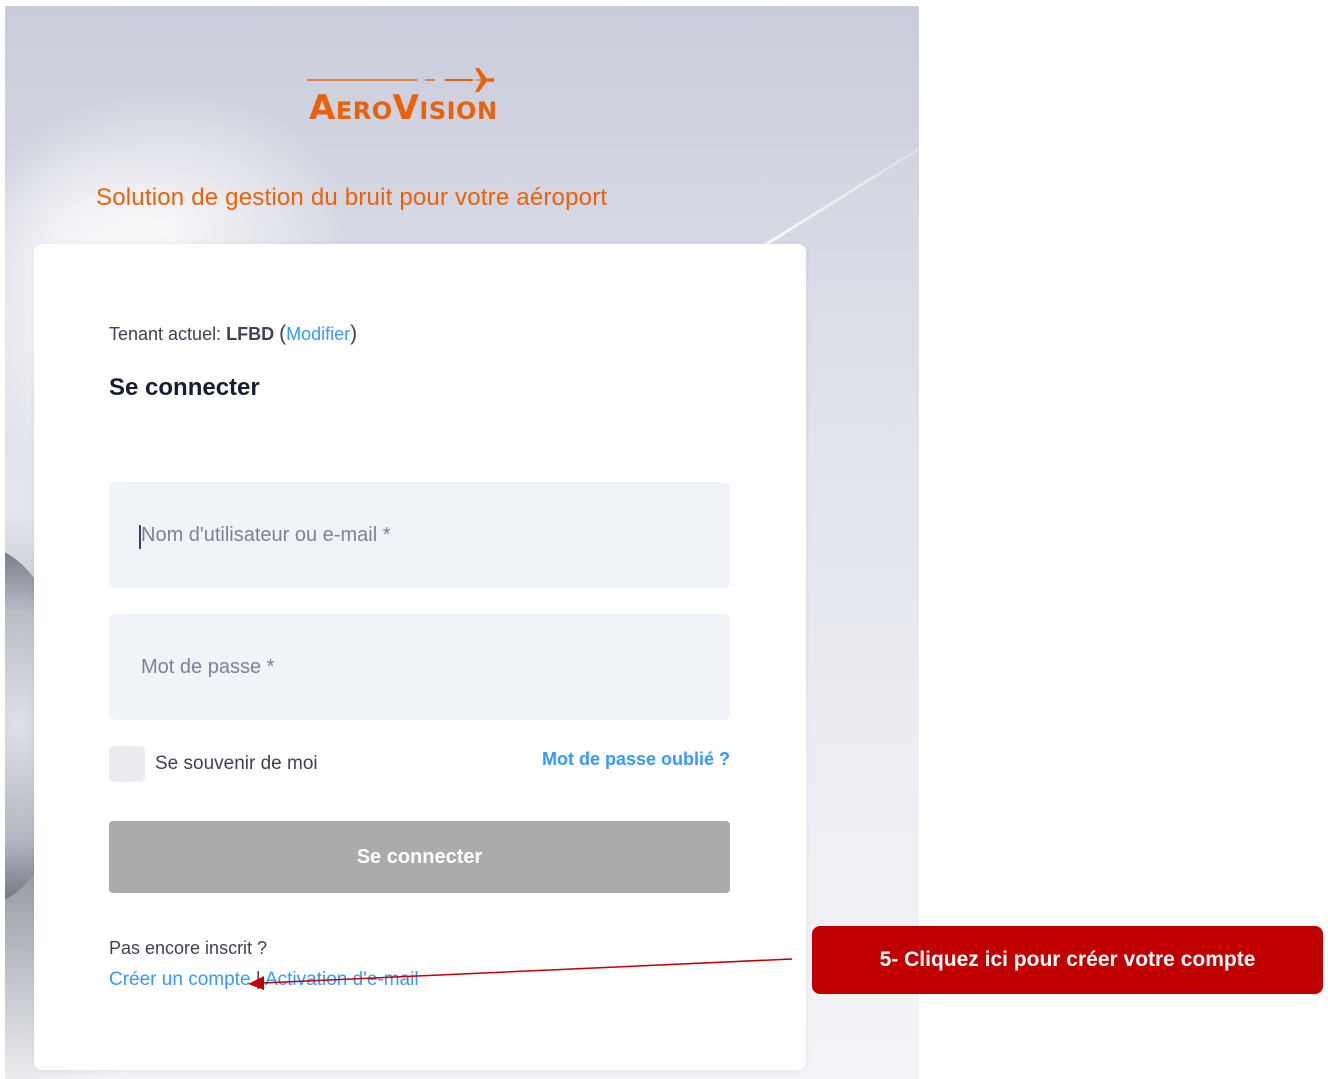 The width and height of the screenshot is (1328, 1079). I want to click on annotation-callout: 5- Cliquez ici pour créer votre compte, so click(1067, 960).